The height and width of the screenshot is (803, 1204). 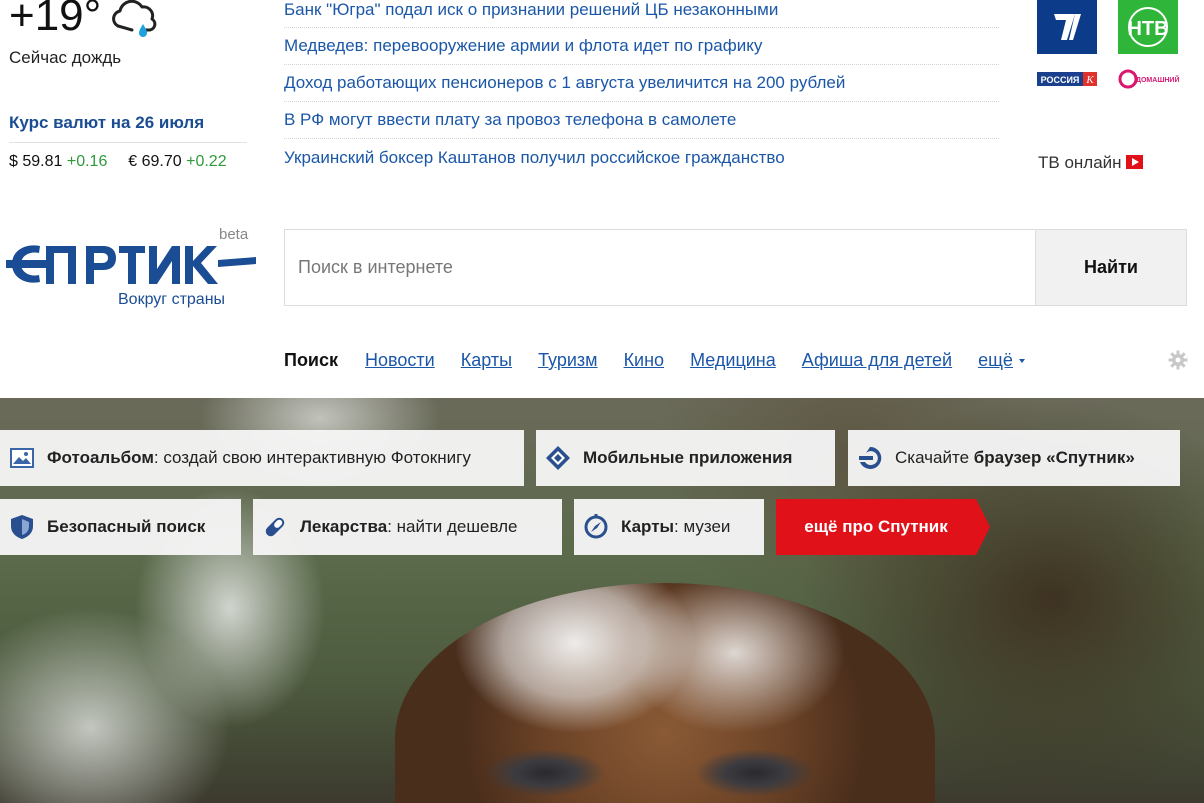 What do you see at coordinates (1111, 267) in the screenshot?
I see `search-button: Найти` at bounding box center [1111, 267].